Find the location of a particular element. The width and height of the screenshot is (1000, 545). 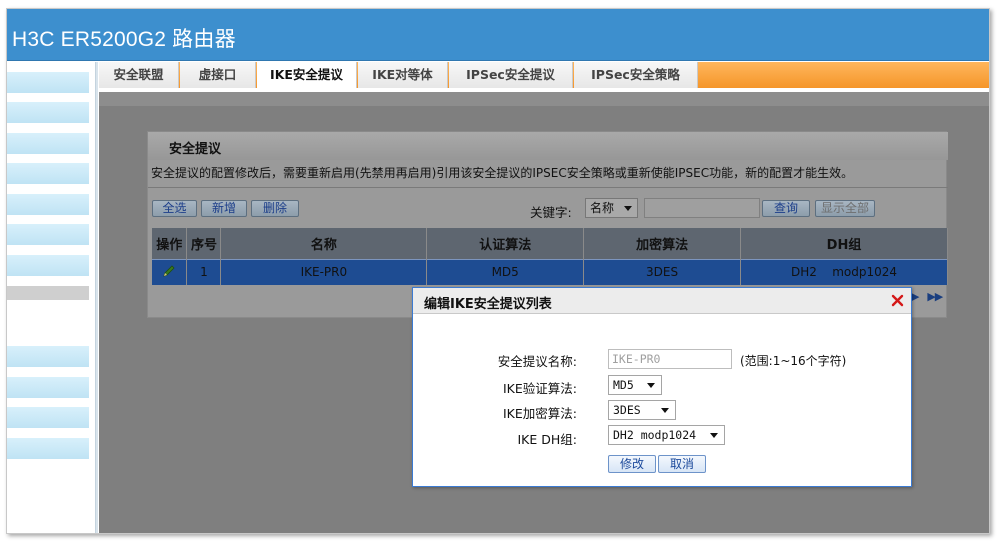

keyword-field-value: 名称 is located at coordinates (602, 208).